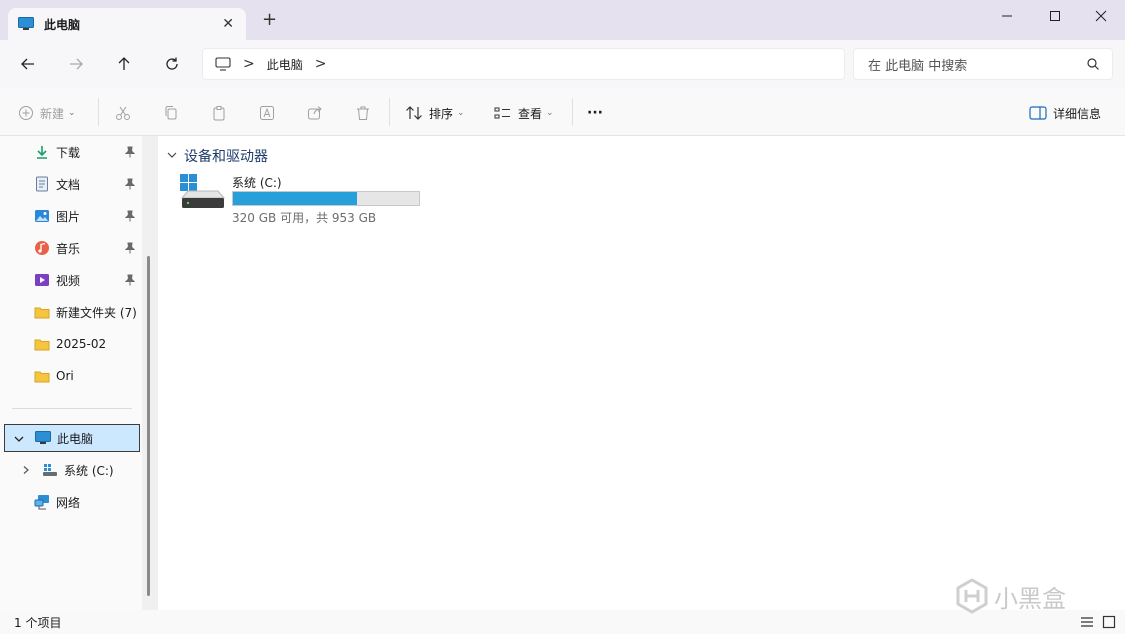 The width and height of the screenshot is (1125, 634). Describe the element at coordinates (530, 113) in the screenshot. I see `view-label: 查看` at that location.